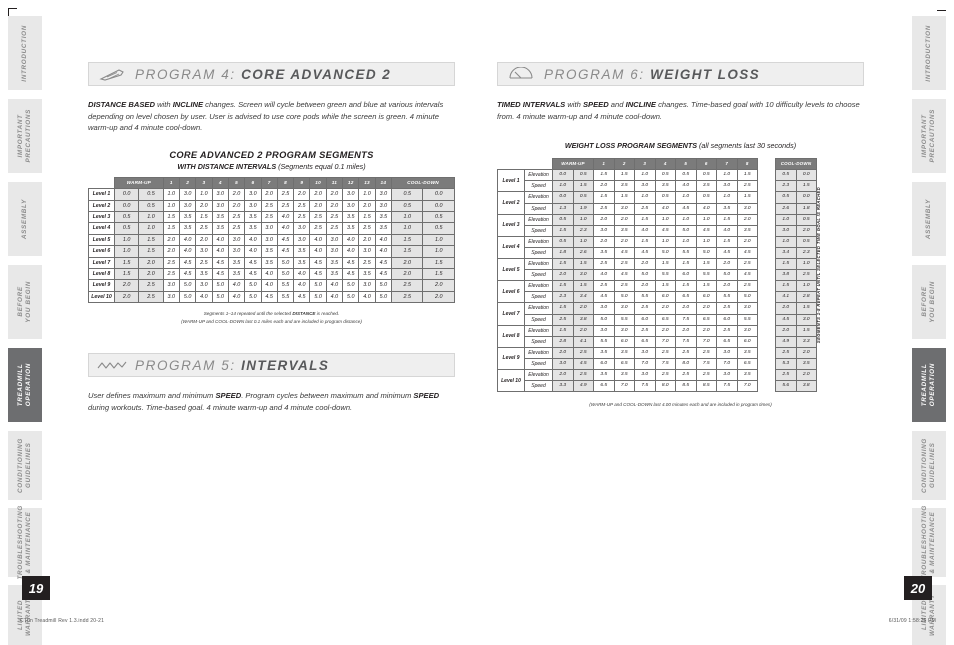 This screenshot has width=954, height=645. What do you see at coordinates (583, 197) in the screenshot?
I see `table-cell: 0.5` at bounding box center [583, 197].